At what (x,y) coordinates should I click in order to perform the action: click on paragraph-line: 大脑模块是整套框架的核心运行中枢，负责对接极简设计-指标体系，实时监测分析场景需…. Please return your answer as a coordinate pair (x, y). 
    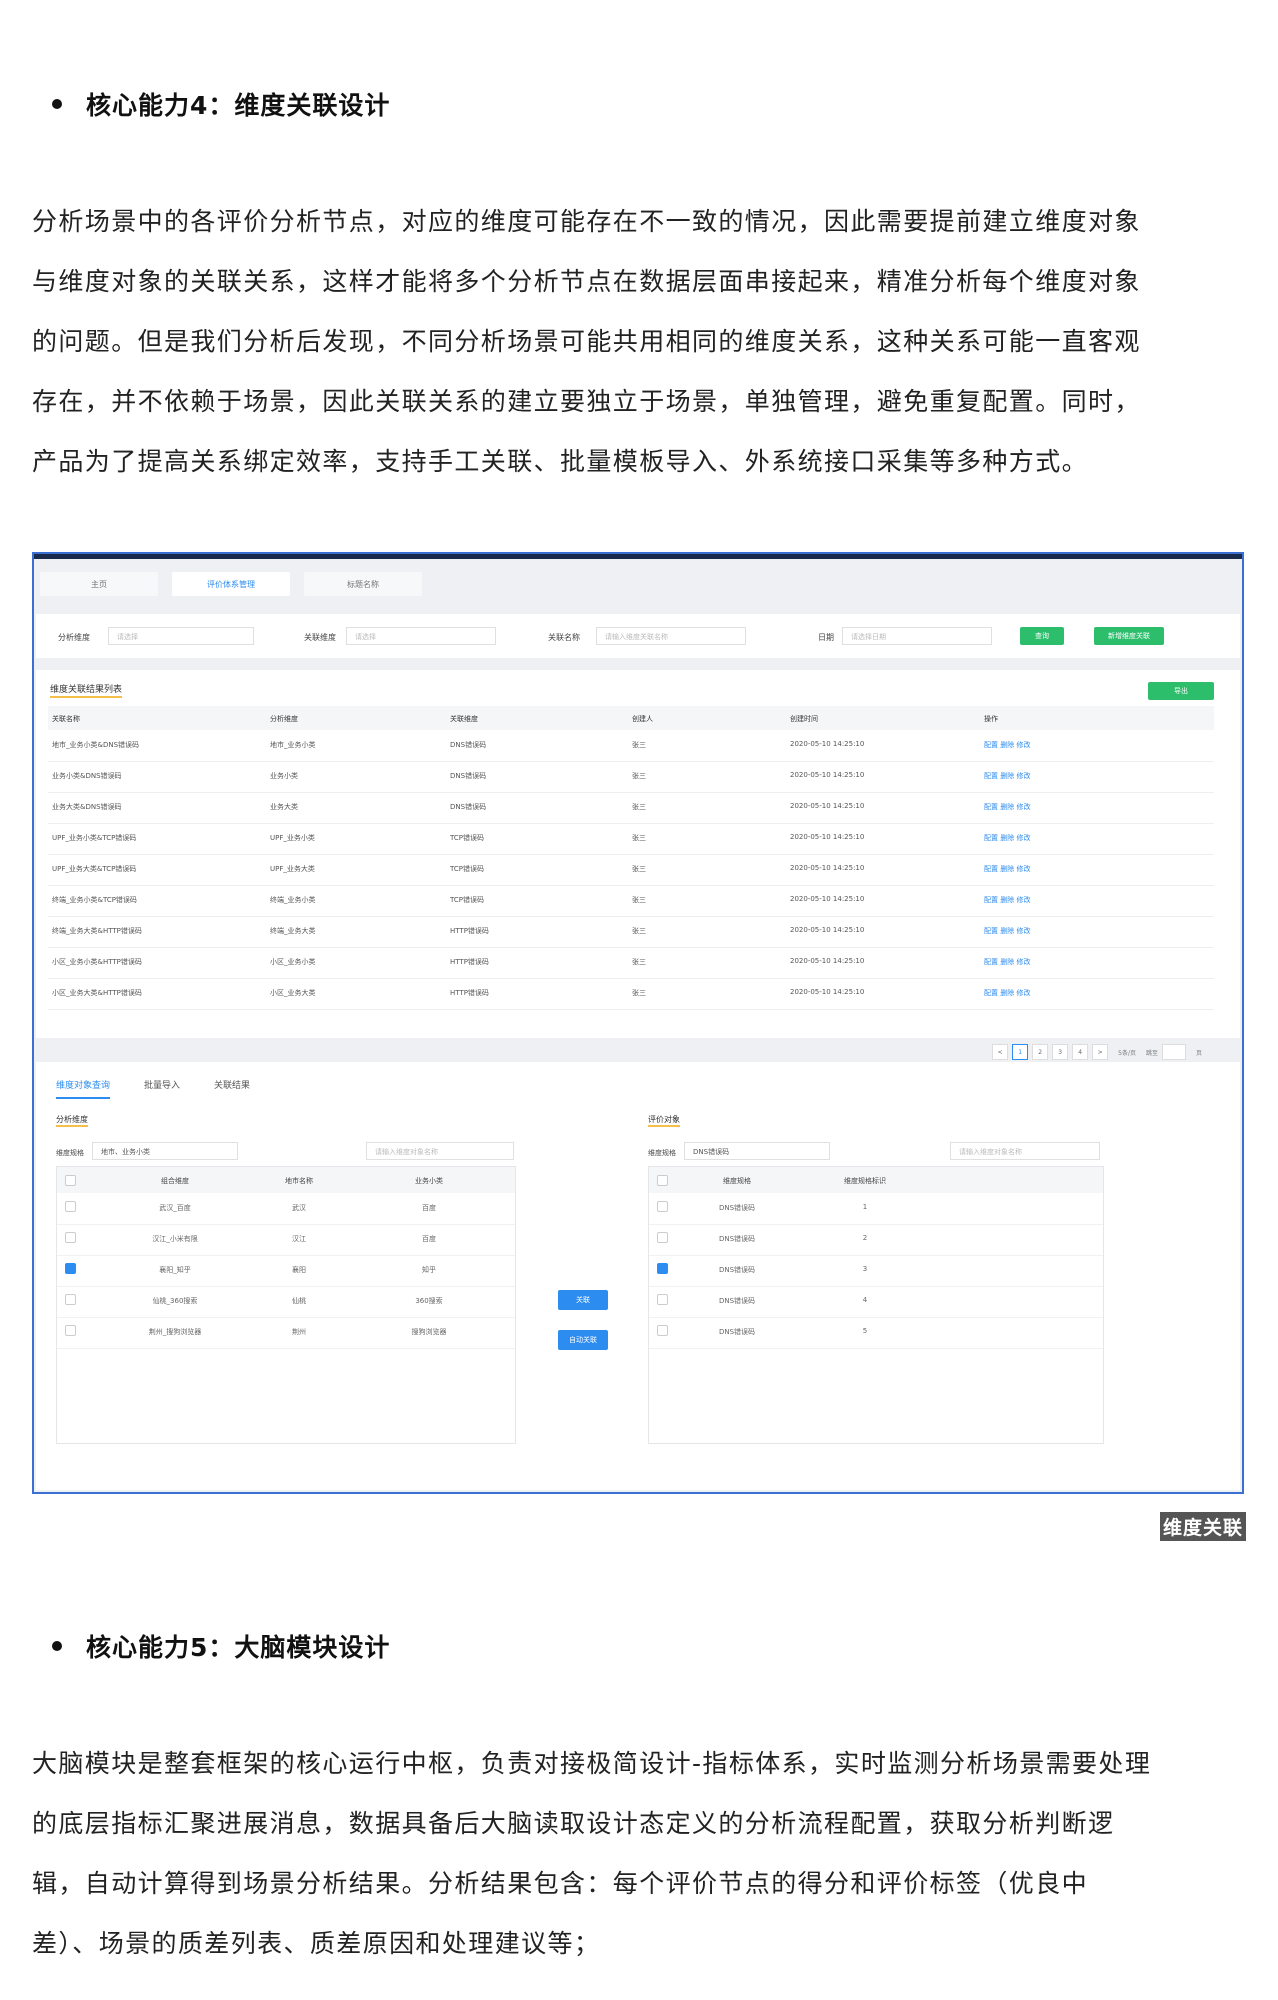
    Looking at the image, I should click on (592, 1763).